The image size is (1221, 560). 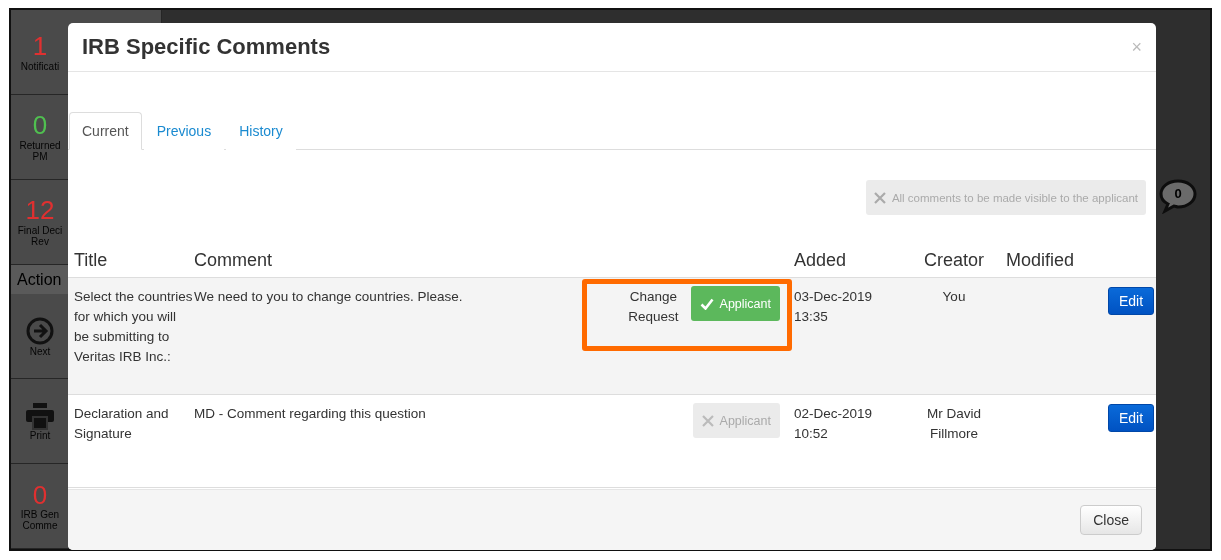 What do you see at coordinates (954, 297) in the screenshot?
I see `table-cell-text: You` at bounding box center [954, 297].